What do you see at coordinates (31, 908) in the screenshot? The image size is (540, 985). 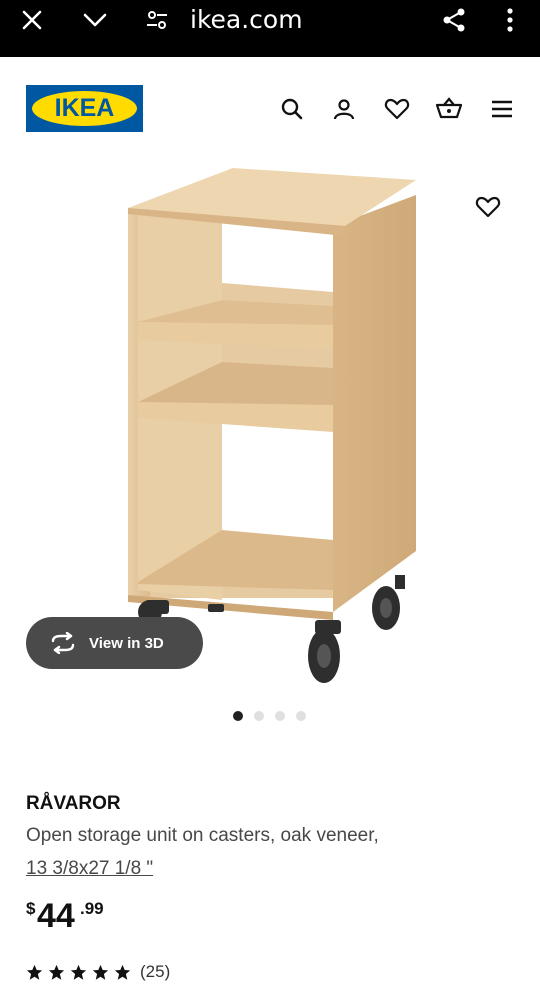 I see `price-currency: $` at bounding box center [31, 908].